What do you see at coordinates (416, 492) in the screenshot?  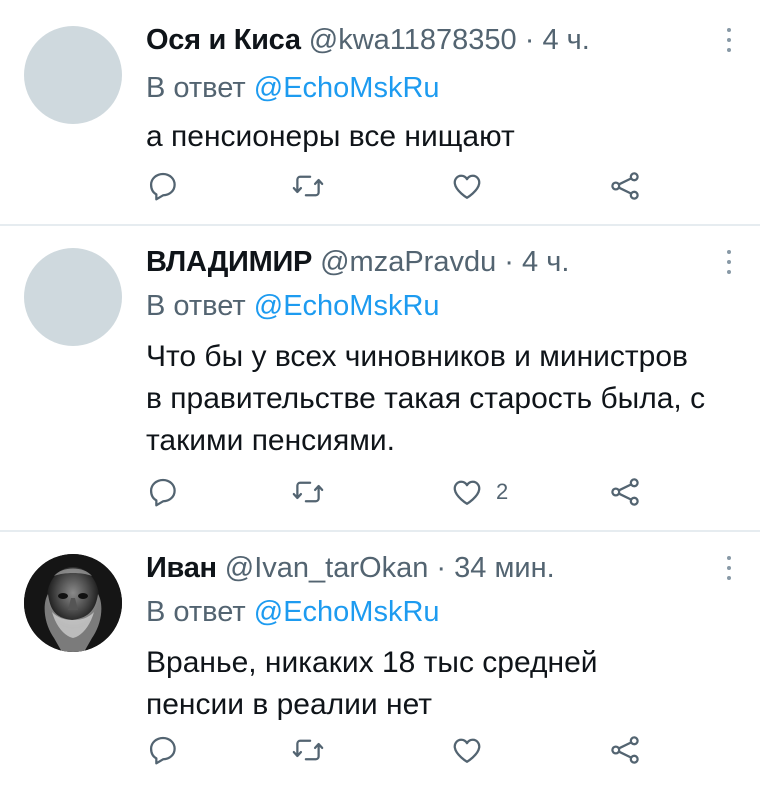 I see `tweet-actions: 2` at bounding box center [416, 492].